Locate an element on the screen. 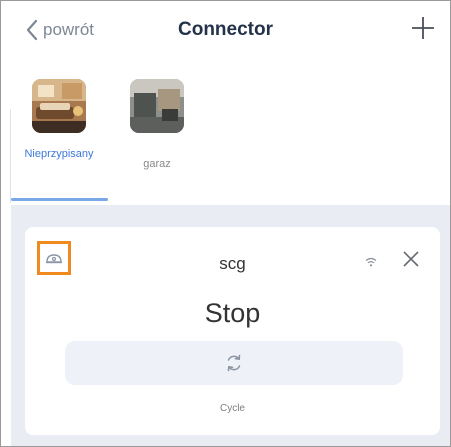 The image size is (451, 447). add-button is located at coordinates (423, 28).